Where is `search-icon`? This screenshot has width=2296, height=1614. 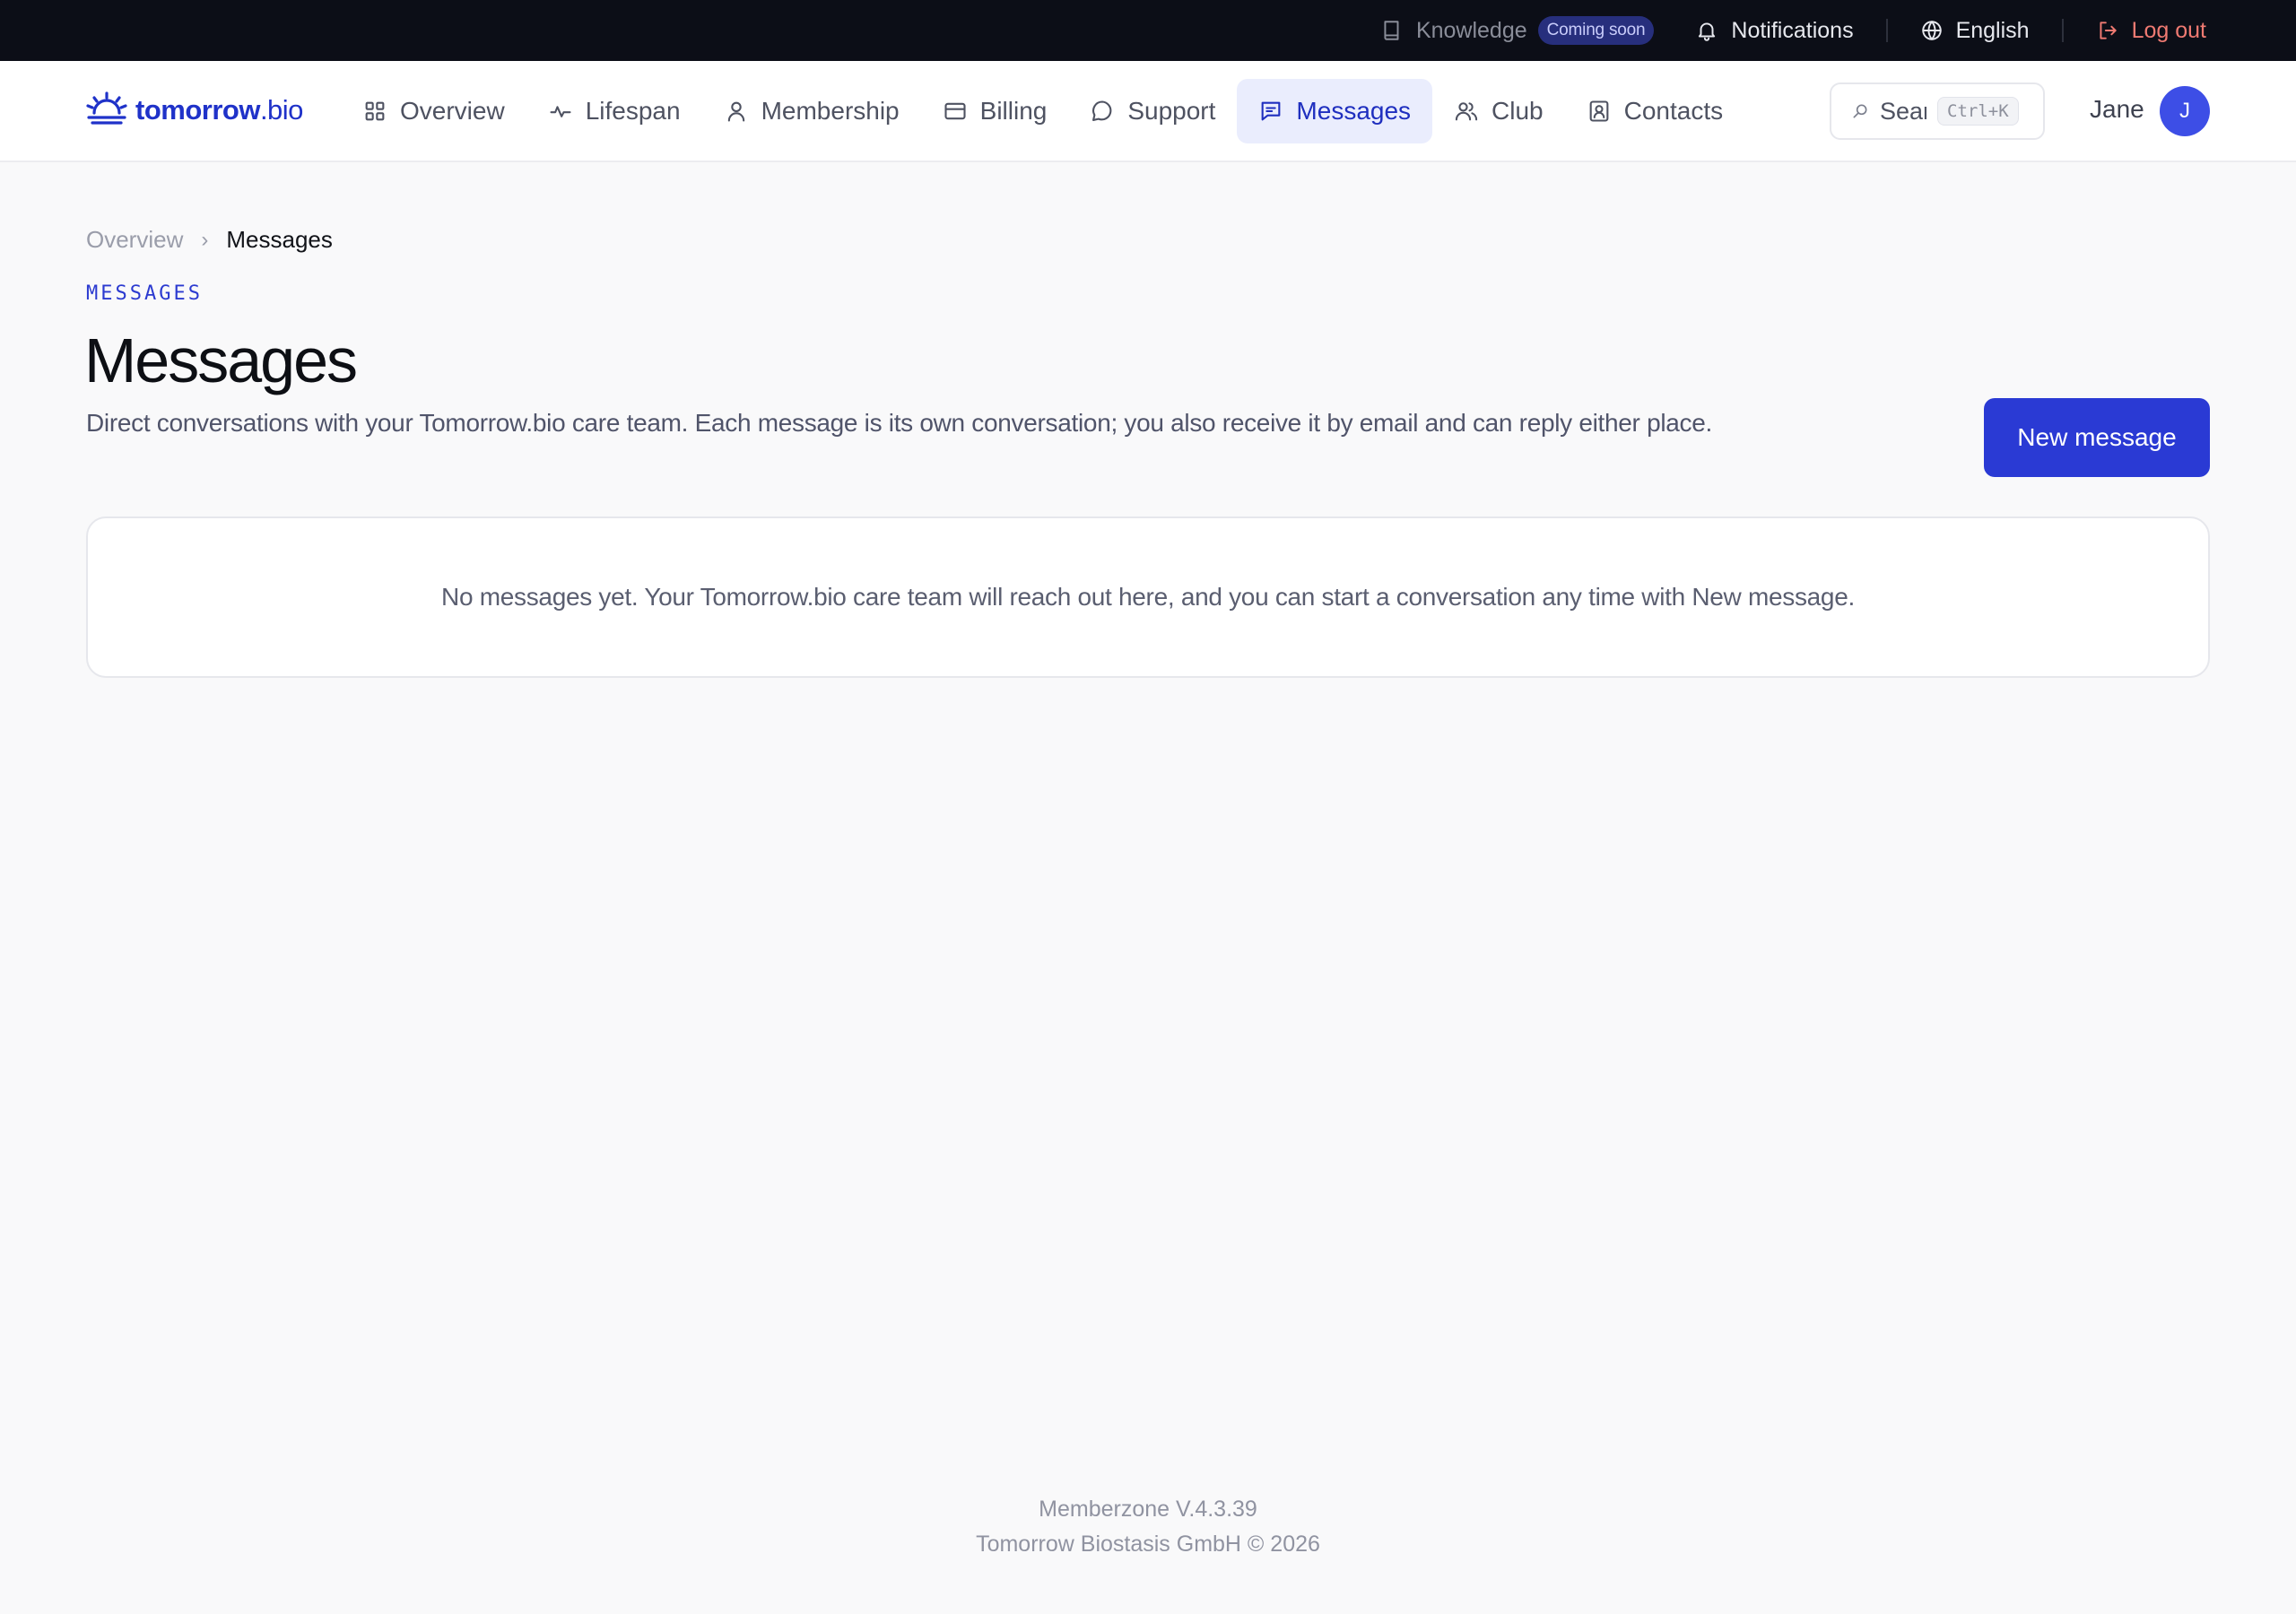
search-icon is located at coordinates (1860, 111).